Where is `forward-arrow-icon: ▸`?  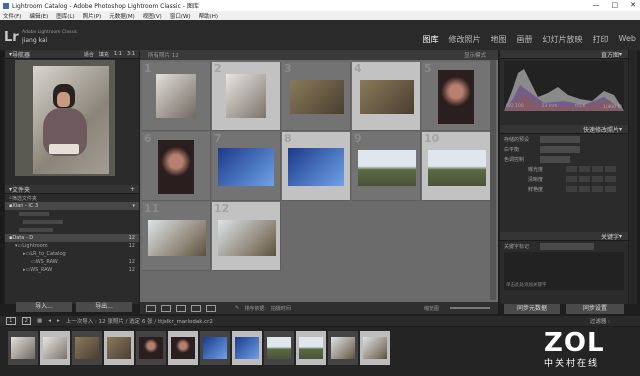 forward-arrow-icon: ▸ is located at coordinates (58, 321).